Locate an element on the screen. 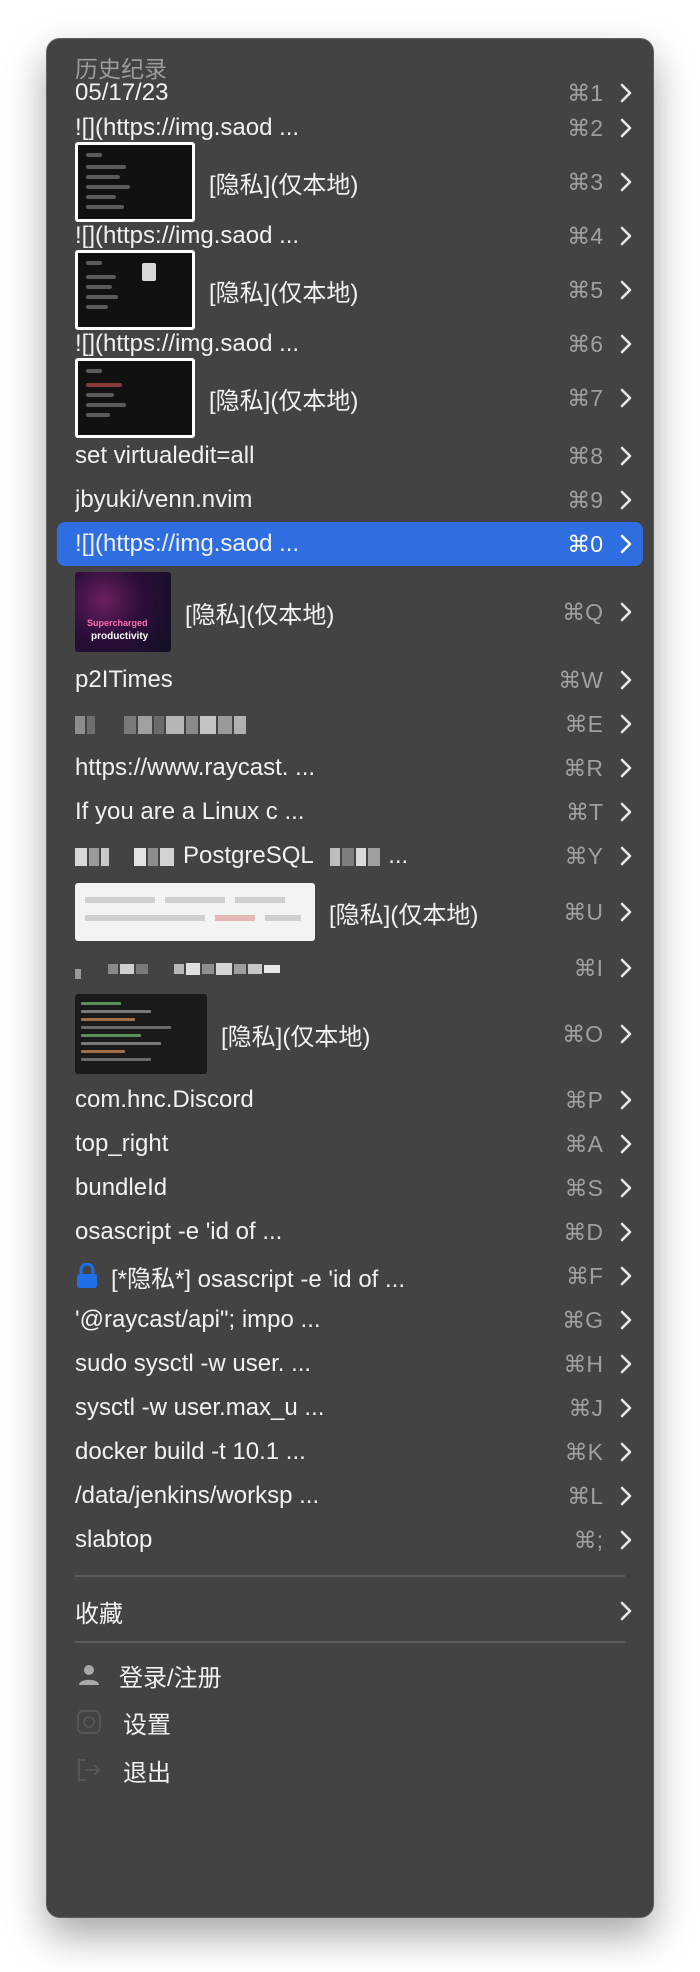  history-item-a: top_right ⌘A is located at coordinates (350, 1144).